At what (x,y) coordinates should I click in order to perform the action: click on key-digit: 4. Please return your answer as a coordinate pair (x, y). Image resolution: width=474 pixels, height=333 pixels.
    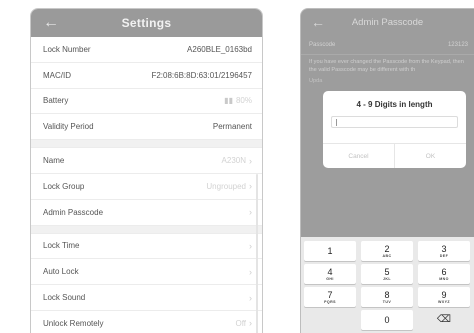
    Looking at the image, I should click on (330, 272).